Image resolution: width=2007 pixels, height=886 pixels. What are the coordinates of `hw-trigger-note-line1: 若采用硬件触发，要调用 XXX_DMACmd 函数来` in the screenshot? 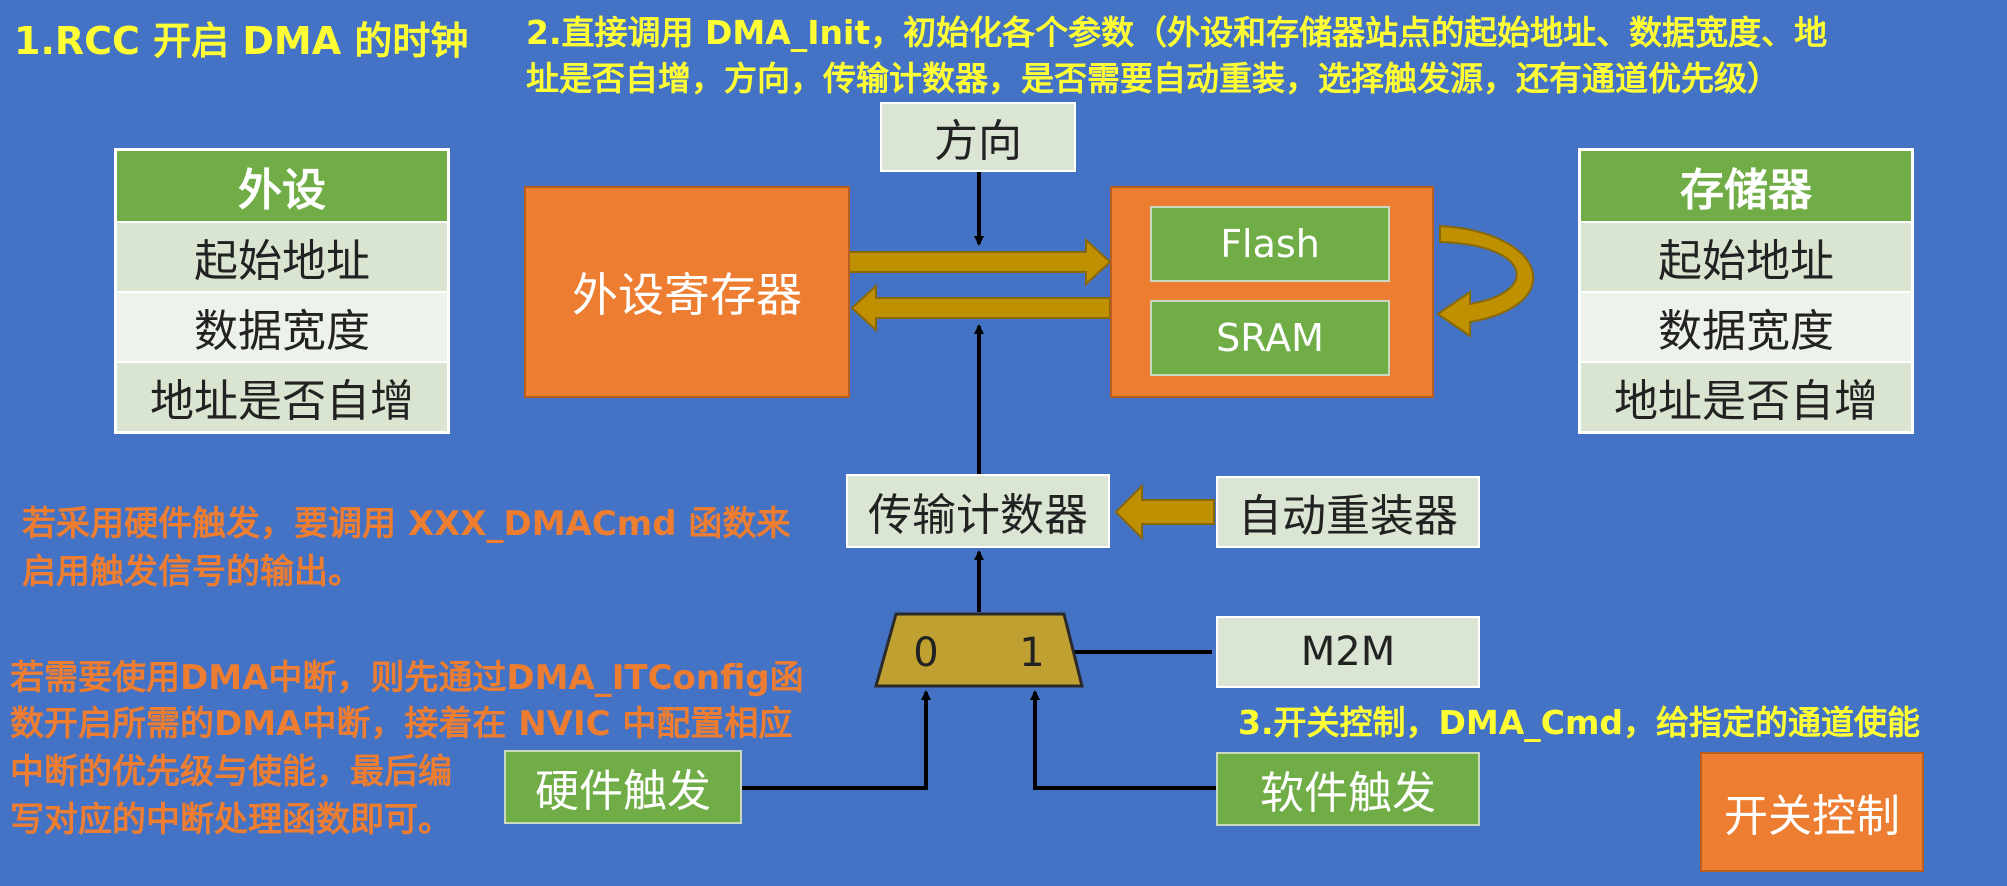 It's located at (406, 524).